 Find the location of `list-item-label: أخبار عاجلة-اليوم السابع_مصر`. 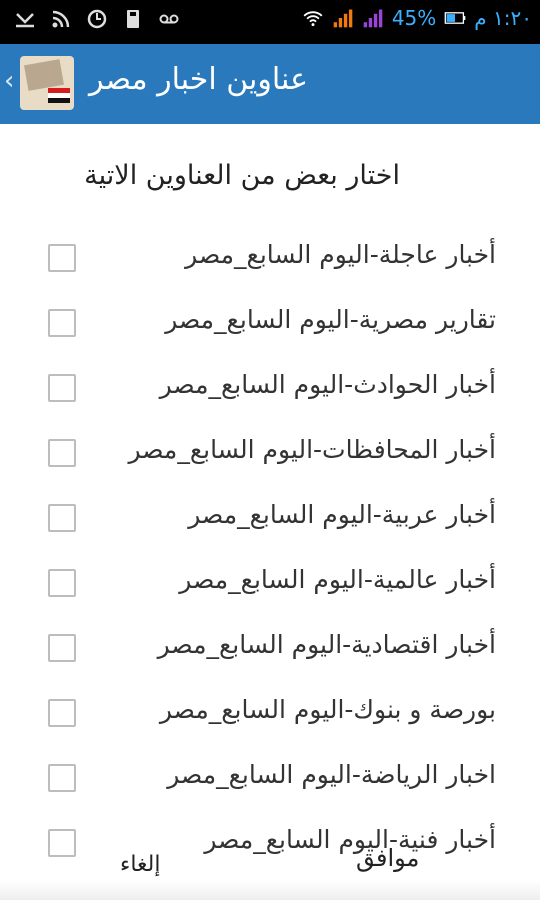

list-item-label: أخبار عاجلة-اليوم السابع_مصر is located at coordinates (340, 254).